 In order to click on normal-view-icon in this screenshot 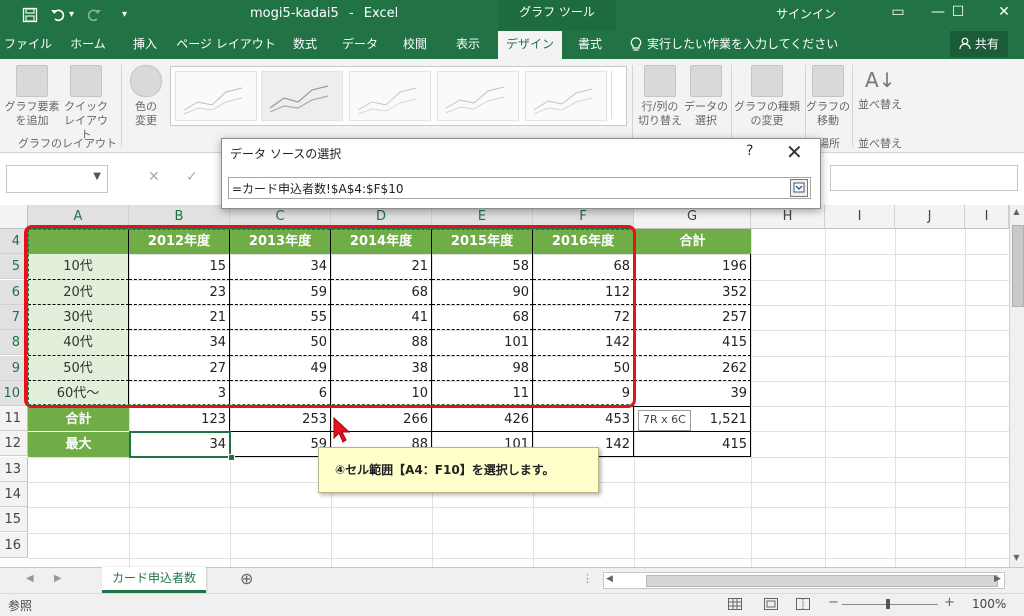, I will do `click(735, 605)`.